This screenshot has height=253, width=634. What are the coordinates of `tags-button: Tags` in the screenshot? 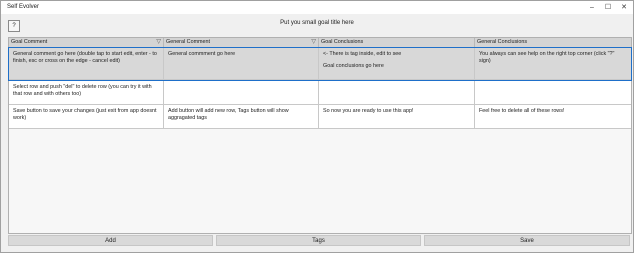 It's located at (318, 240).